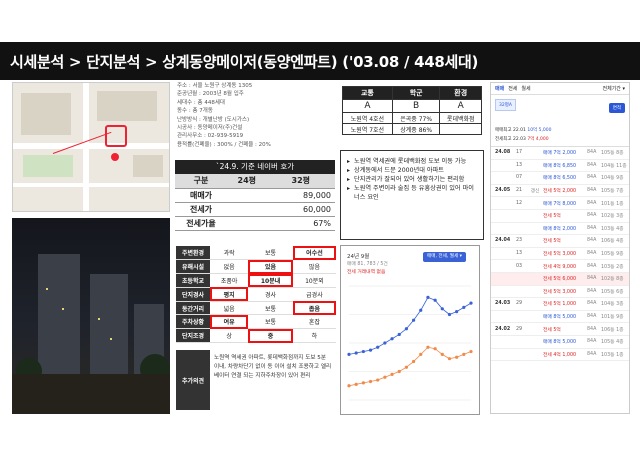 This screenshot has width=640, height=449. Describe the element at coordinates (416, 129) in the screenshot. I see `grade-sub: 상계중 86%` at that location.